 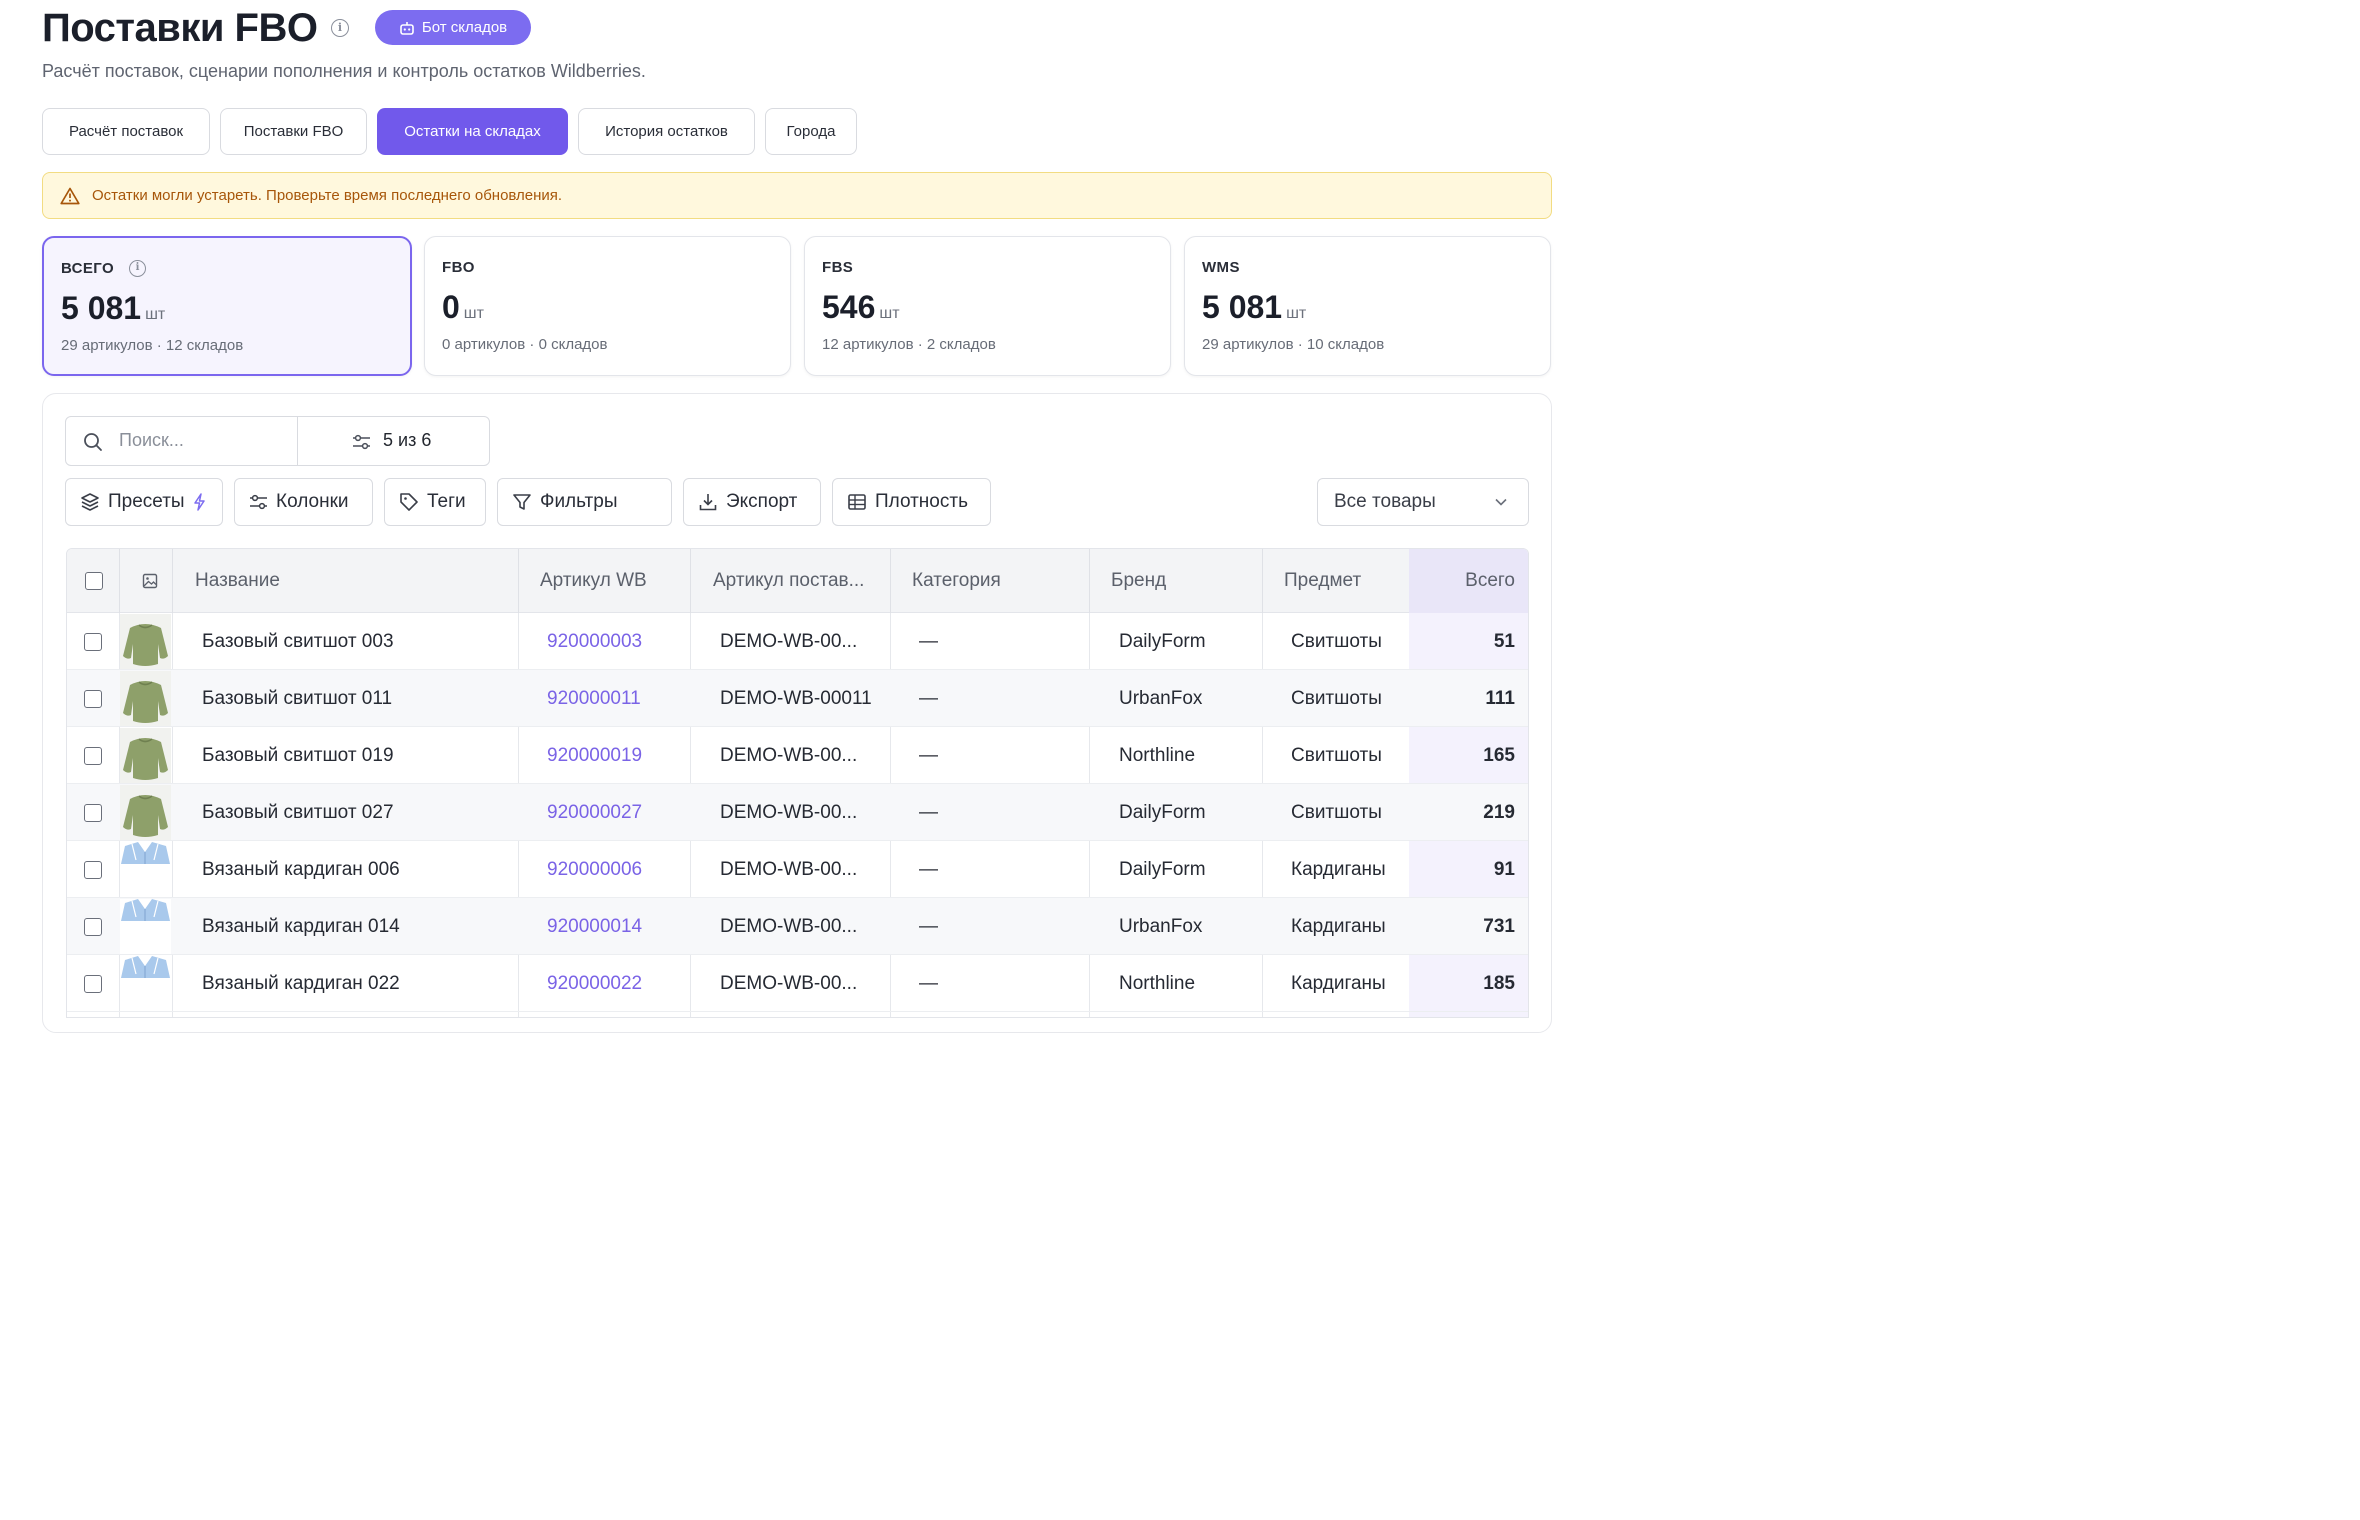 I want to click on product-name: Вязаный кардиган 014, so click(x=301, y=926).